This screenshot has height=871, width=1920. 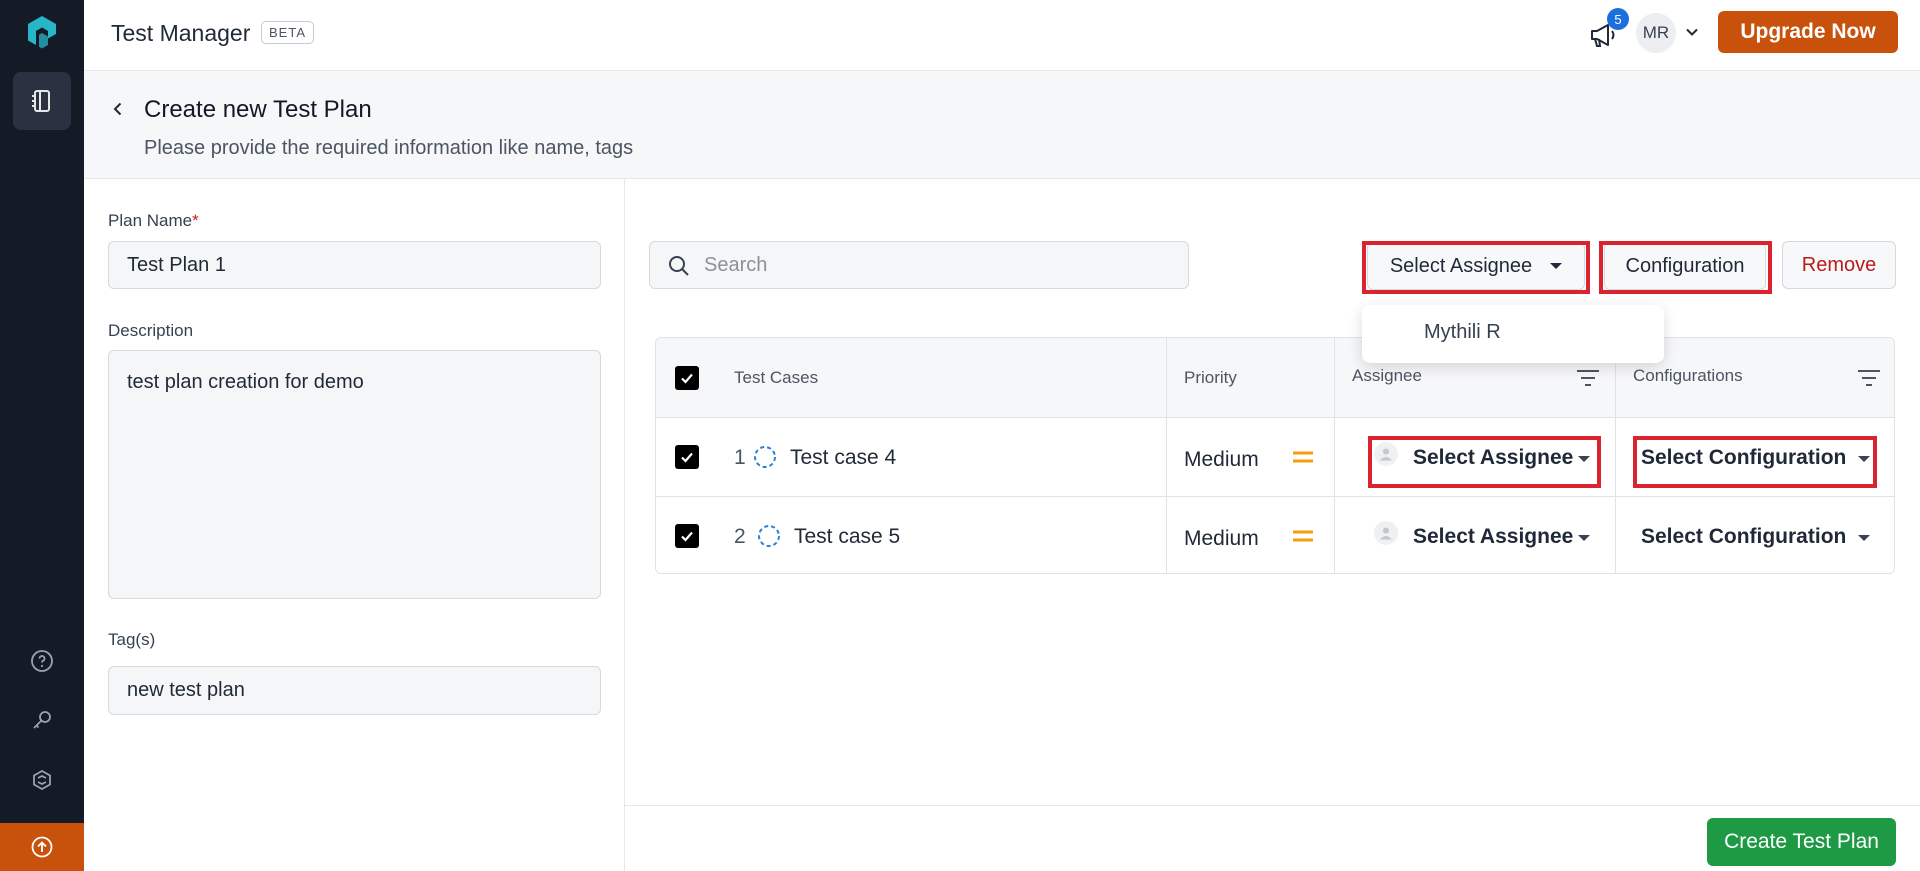 I want to click on test-case-name: Test case 4, so click(x=843, y=458).